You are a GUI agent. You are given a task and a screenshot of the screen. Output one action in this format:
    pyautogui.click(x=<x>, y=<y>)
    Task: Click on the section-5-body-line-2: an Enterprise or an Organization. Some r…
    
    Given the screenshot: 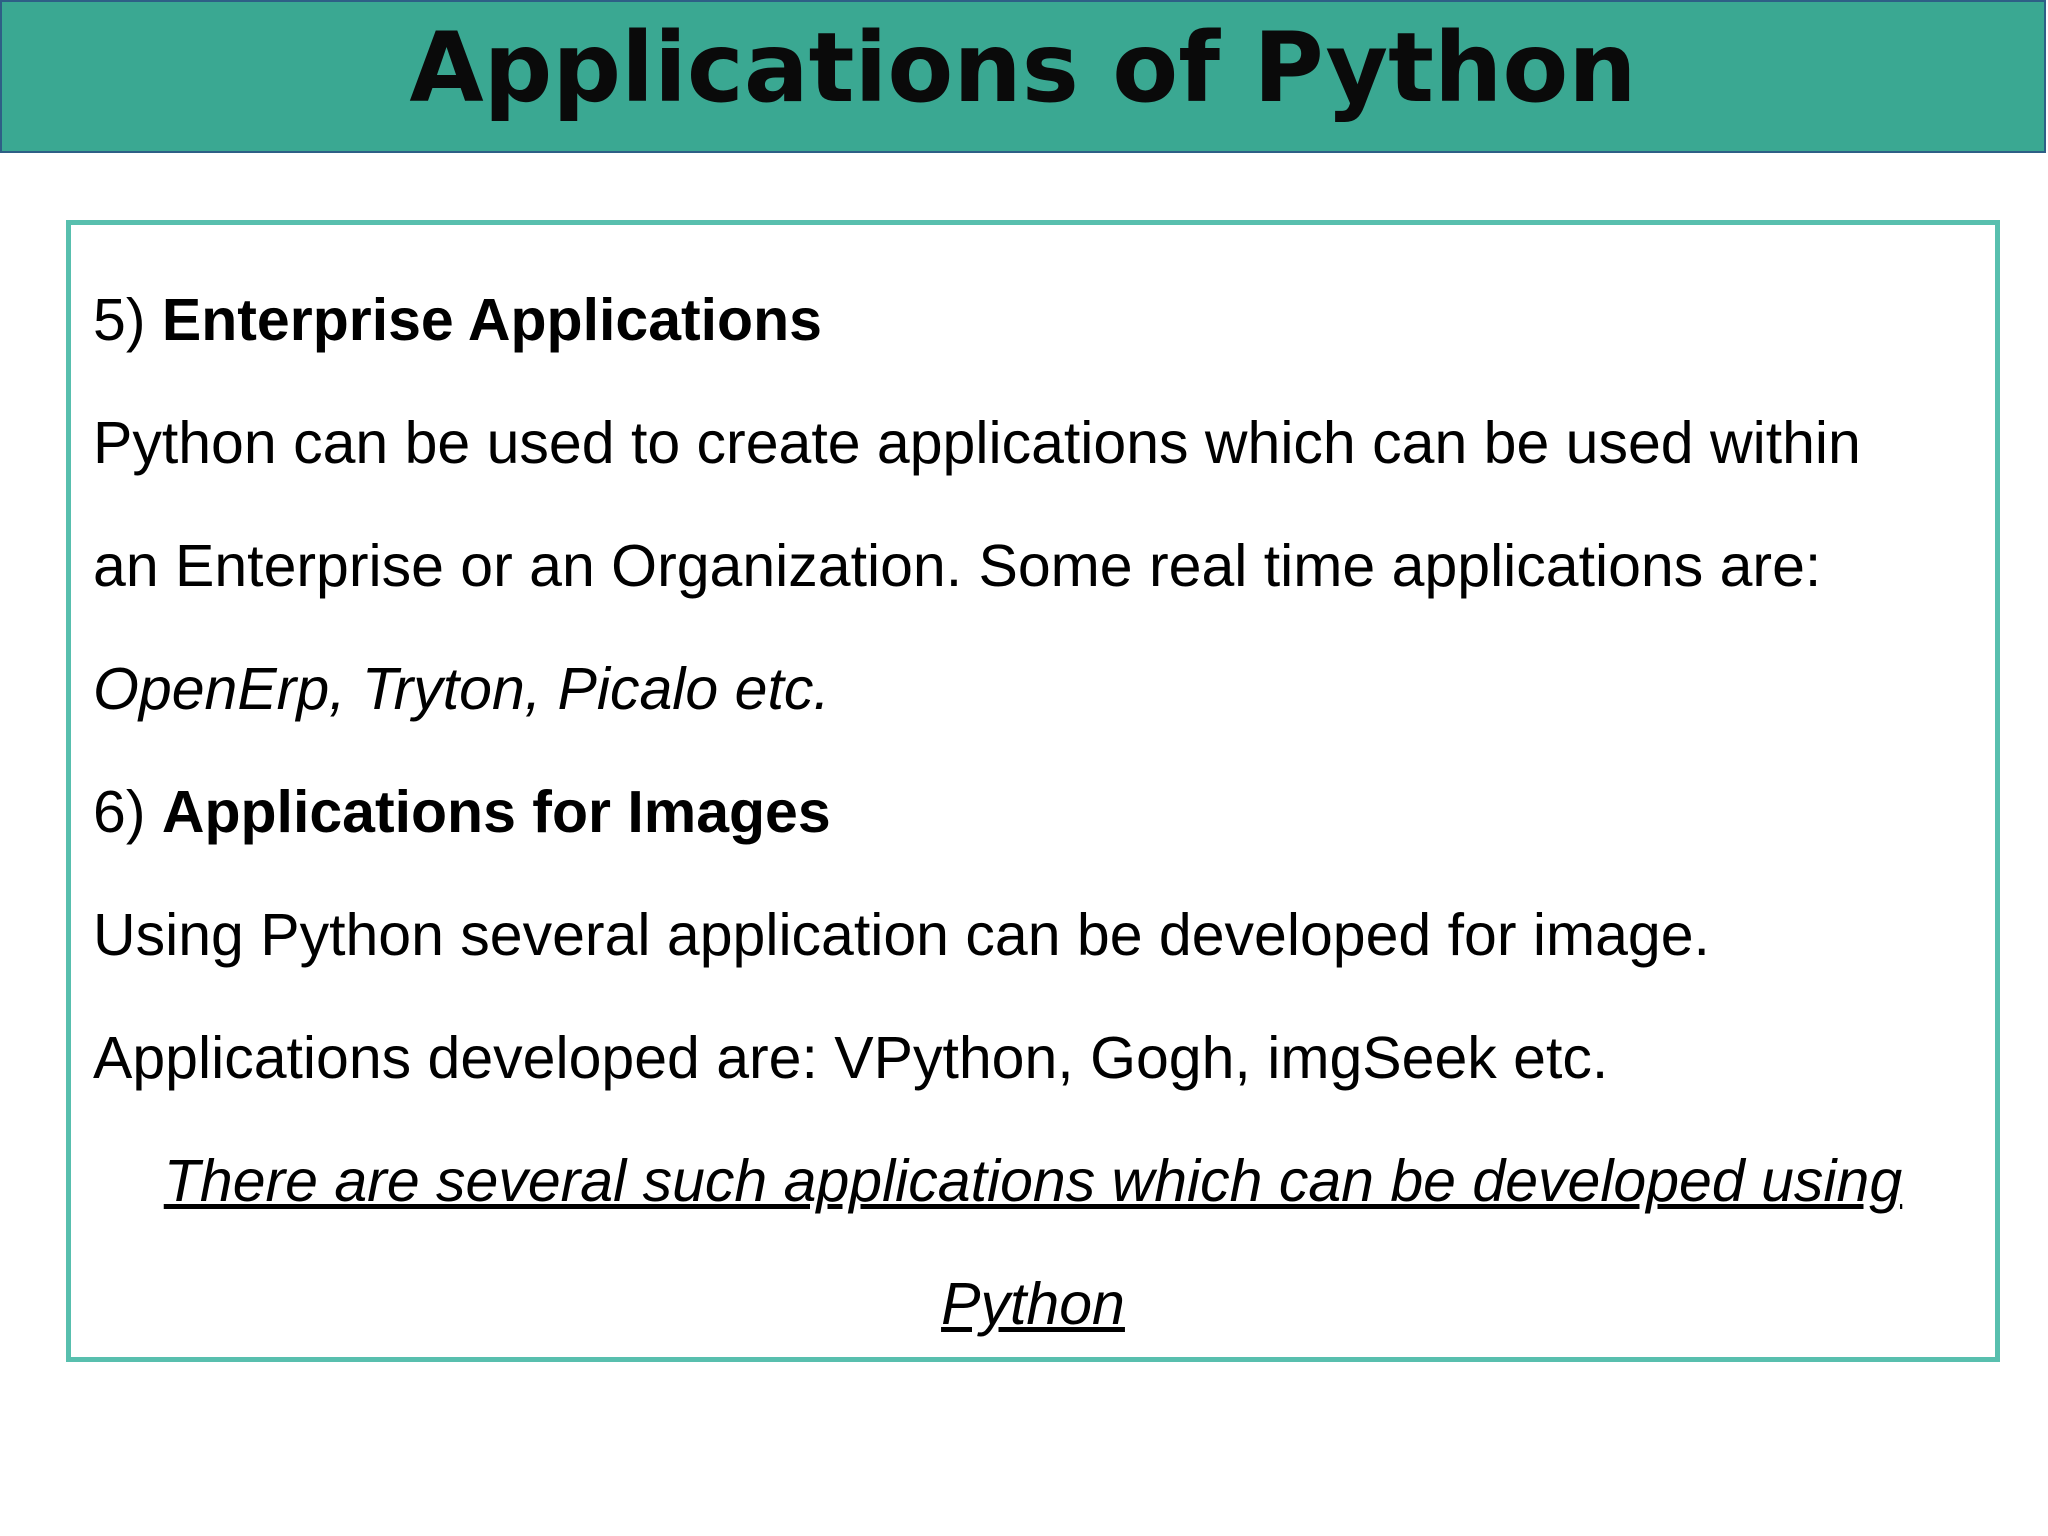 What is the action you would take?
    pyautogui.click(x=957, y=566)
    